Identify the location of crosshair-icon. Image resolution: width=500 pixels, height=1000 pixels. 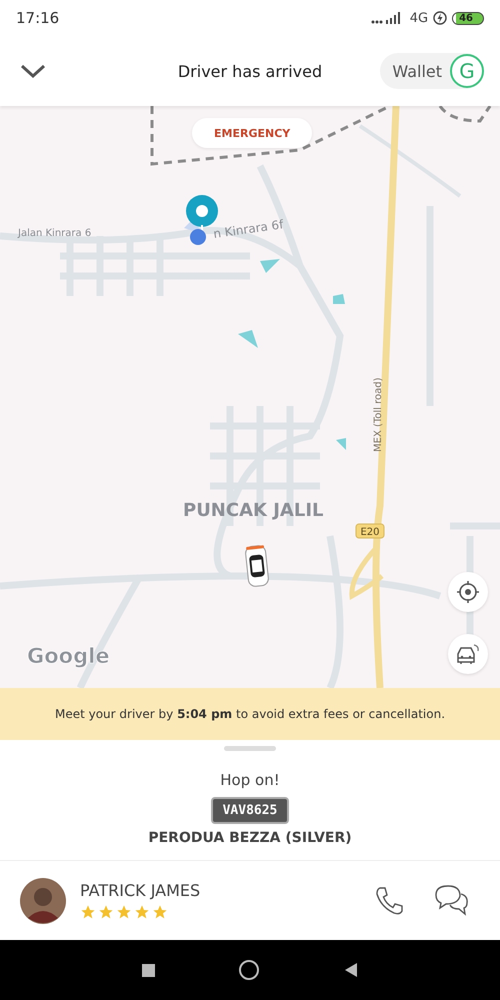
(468, 592).